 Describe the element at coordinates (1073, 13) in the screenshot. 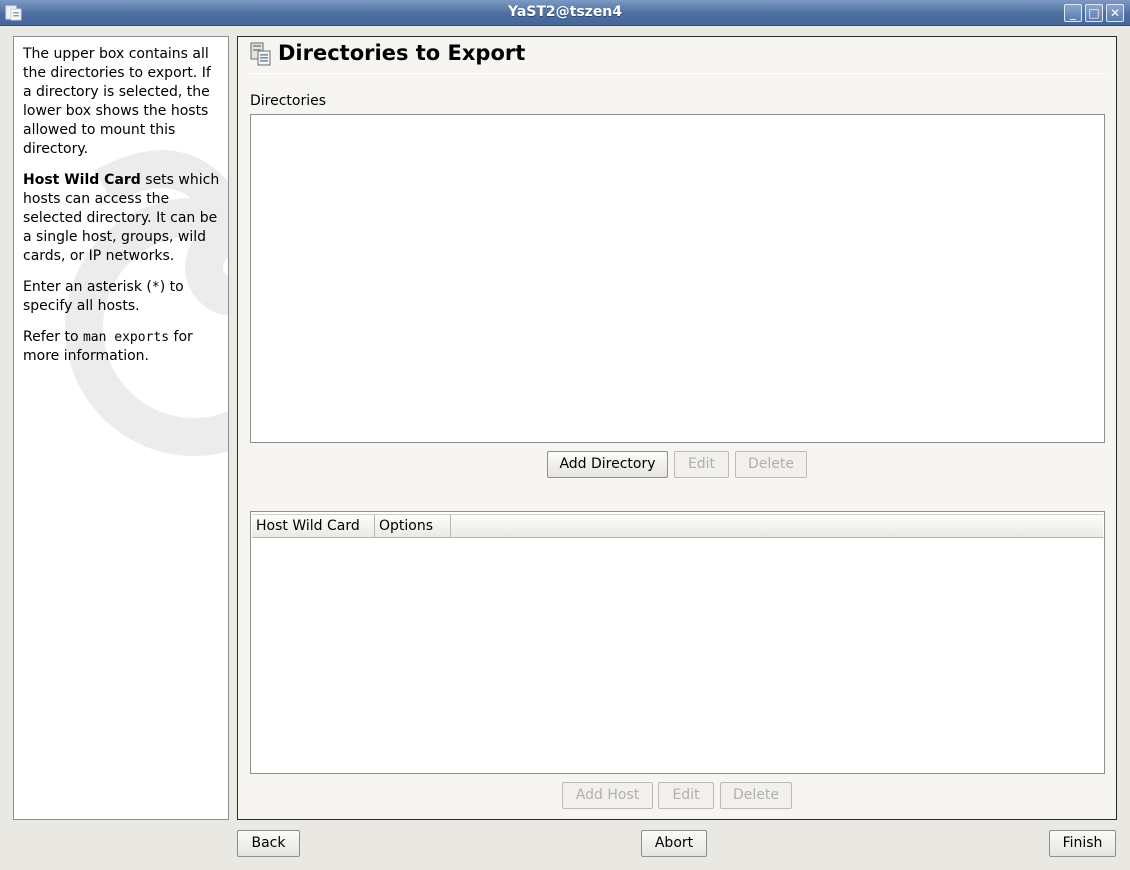

I see `minimize-button: _` at that location.